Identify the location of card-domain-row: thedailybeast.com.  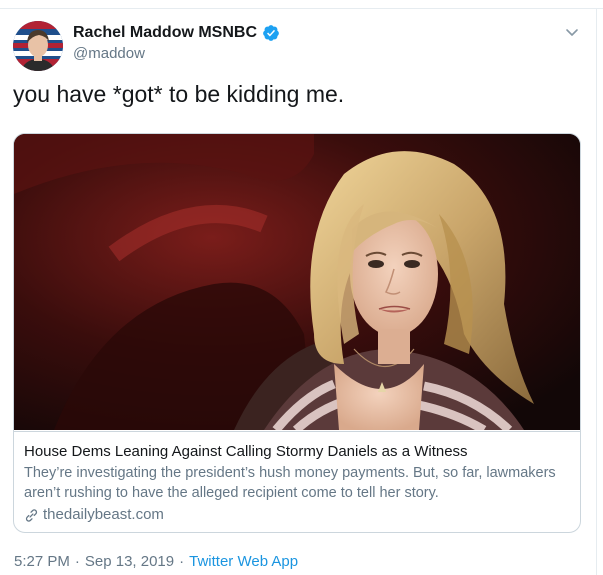
(297, 515).